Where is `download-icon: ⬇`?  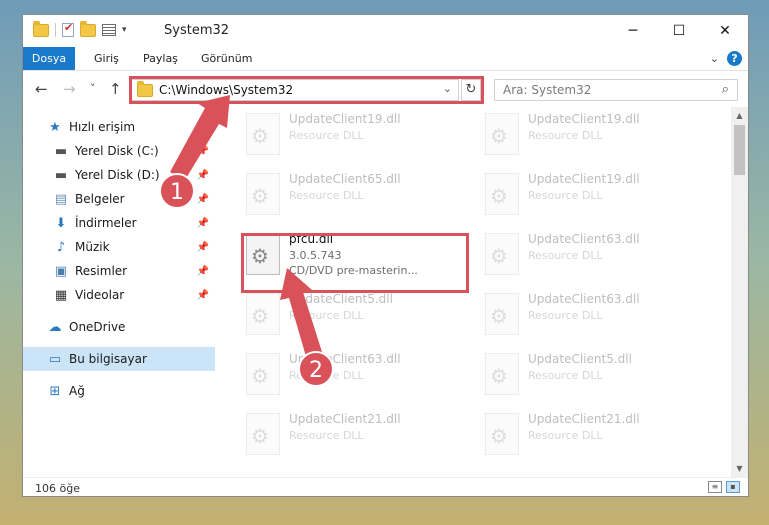 download-icon: ⬇ is located at coordinates (61, 223).